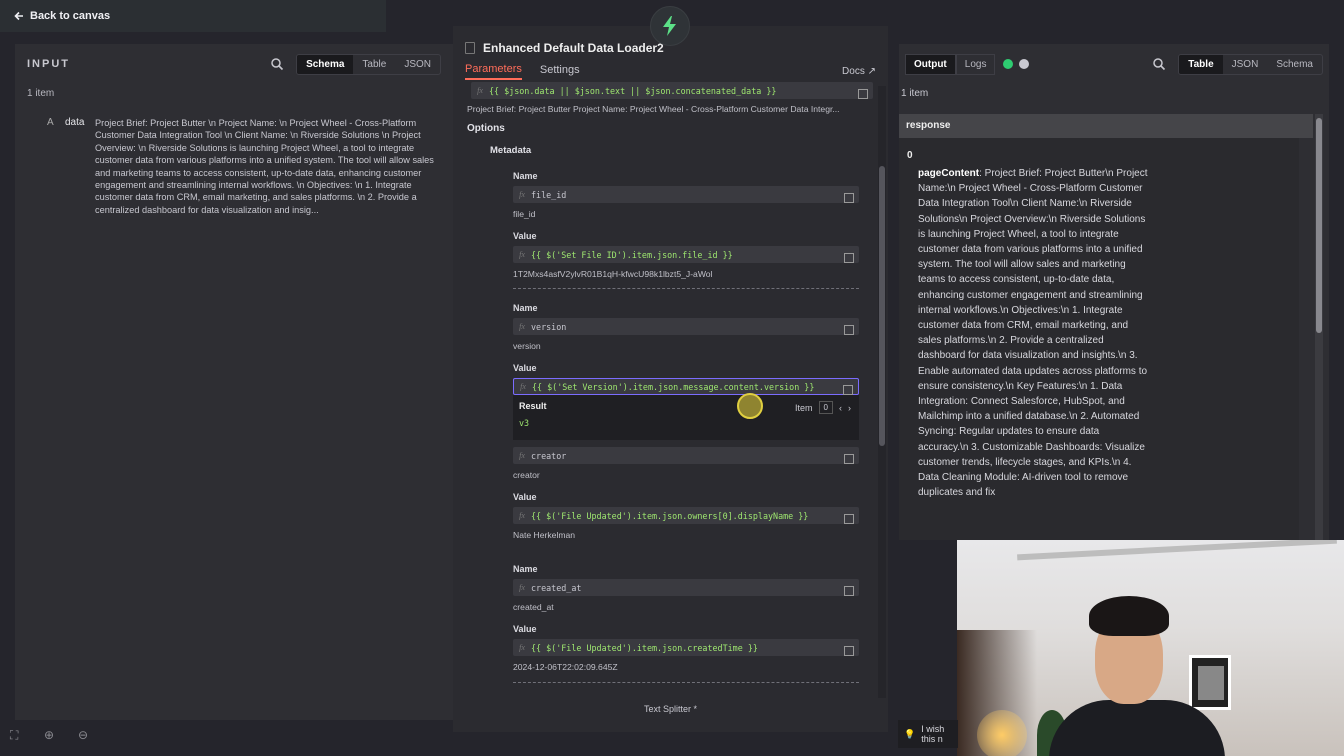 The height and width of the screenshot is (756, 1344). Describe the element at coordinates (686, 194) in the screenshot. I see `name-input: fx file_id` at that location.